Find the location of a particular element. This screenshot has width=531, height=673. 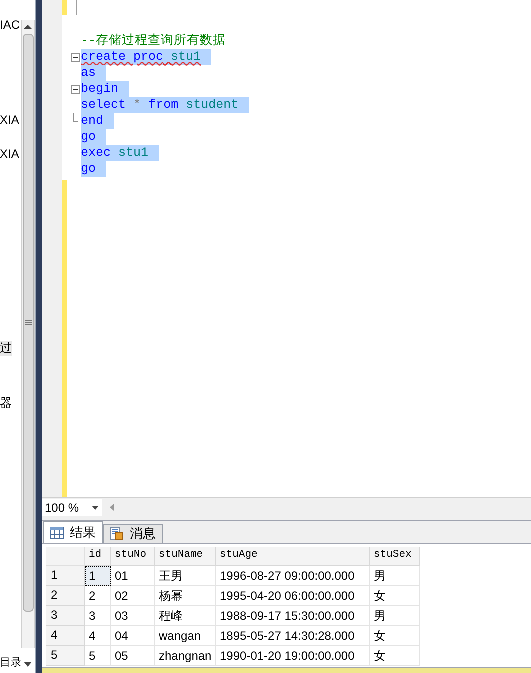

fold-line is located at coordinates (76, 7).